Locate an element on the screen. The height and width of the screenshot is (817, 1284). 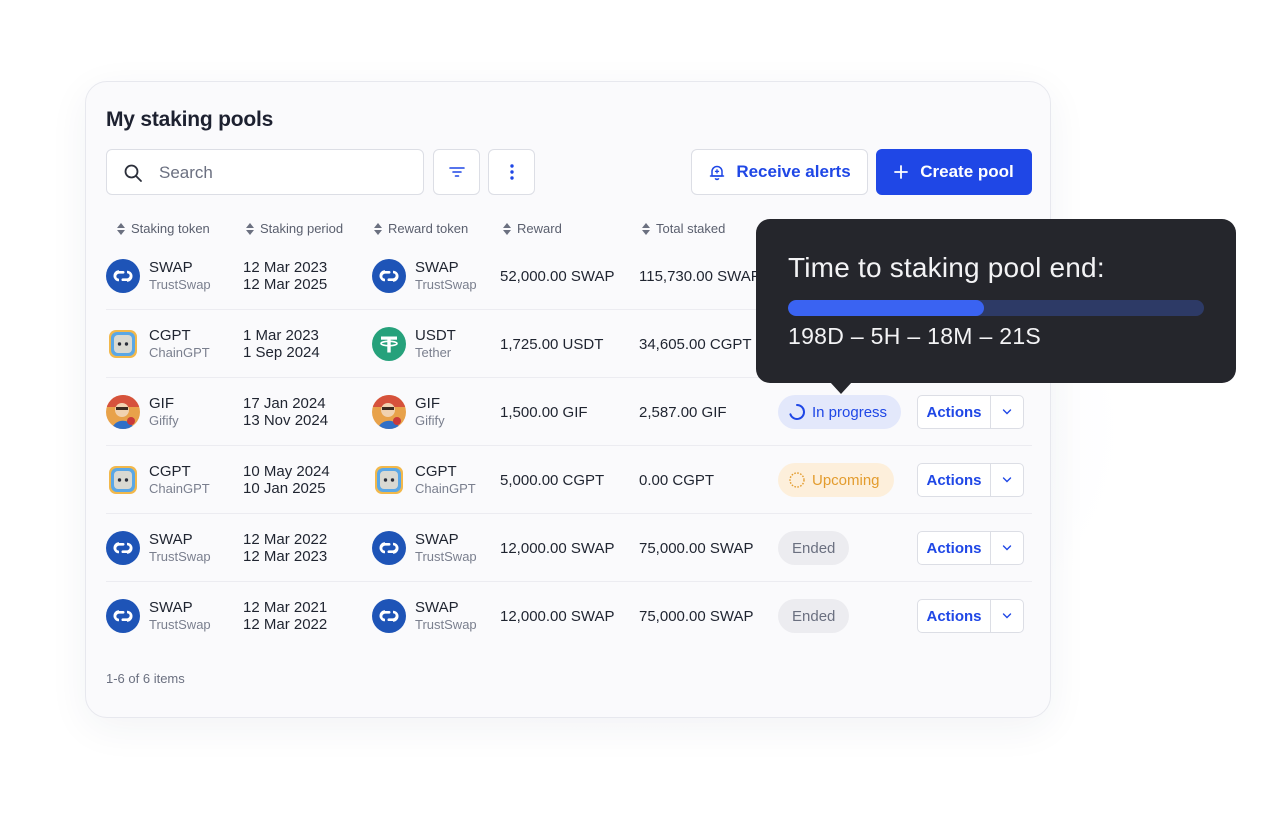
staking-token-symbol: SWAP is located at coordinates (171, 539).